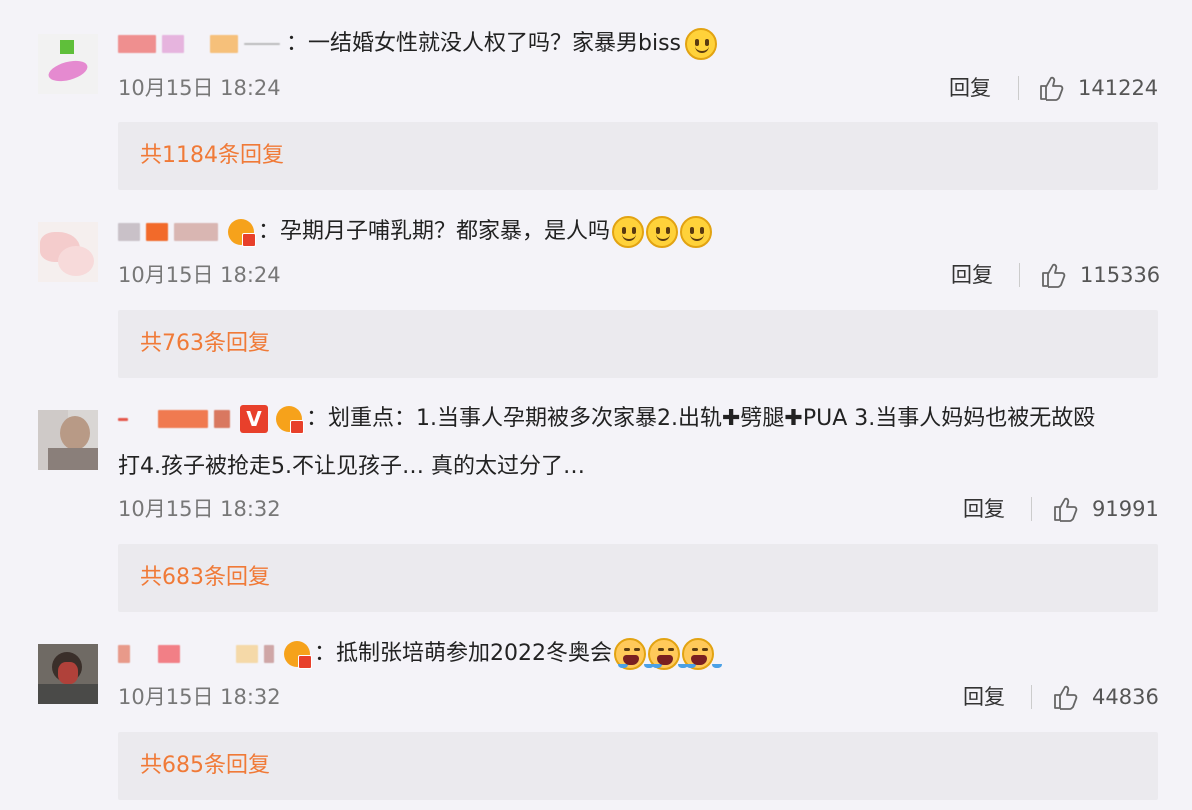 This screenshot has height=810, width=1192. What do you see at coordinates (596, 509) in the screenshot?
I see `comment-meta: 10月15日 18:32 回复 91991` at bounding box center [596, 509].